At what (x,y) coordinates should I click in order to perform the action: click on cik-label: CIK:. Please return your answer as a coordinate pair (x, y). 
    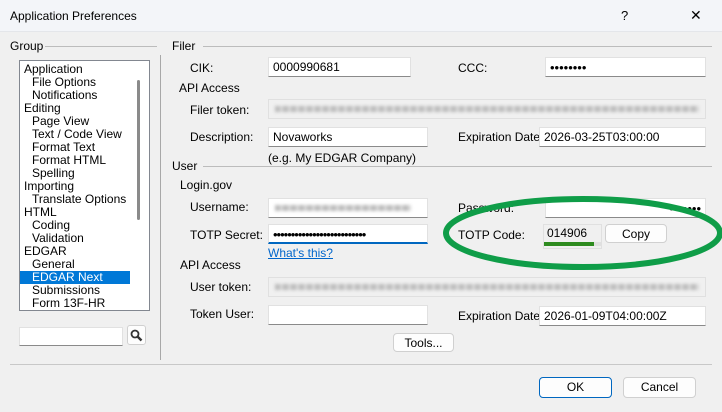
    Looking at the image, I should click on (202, 68).